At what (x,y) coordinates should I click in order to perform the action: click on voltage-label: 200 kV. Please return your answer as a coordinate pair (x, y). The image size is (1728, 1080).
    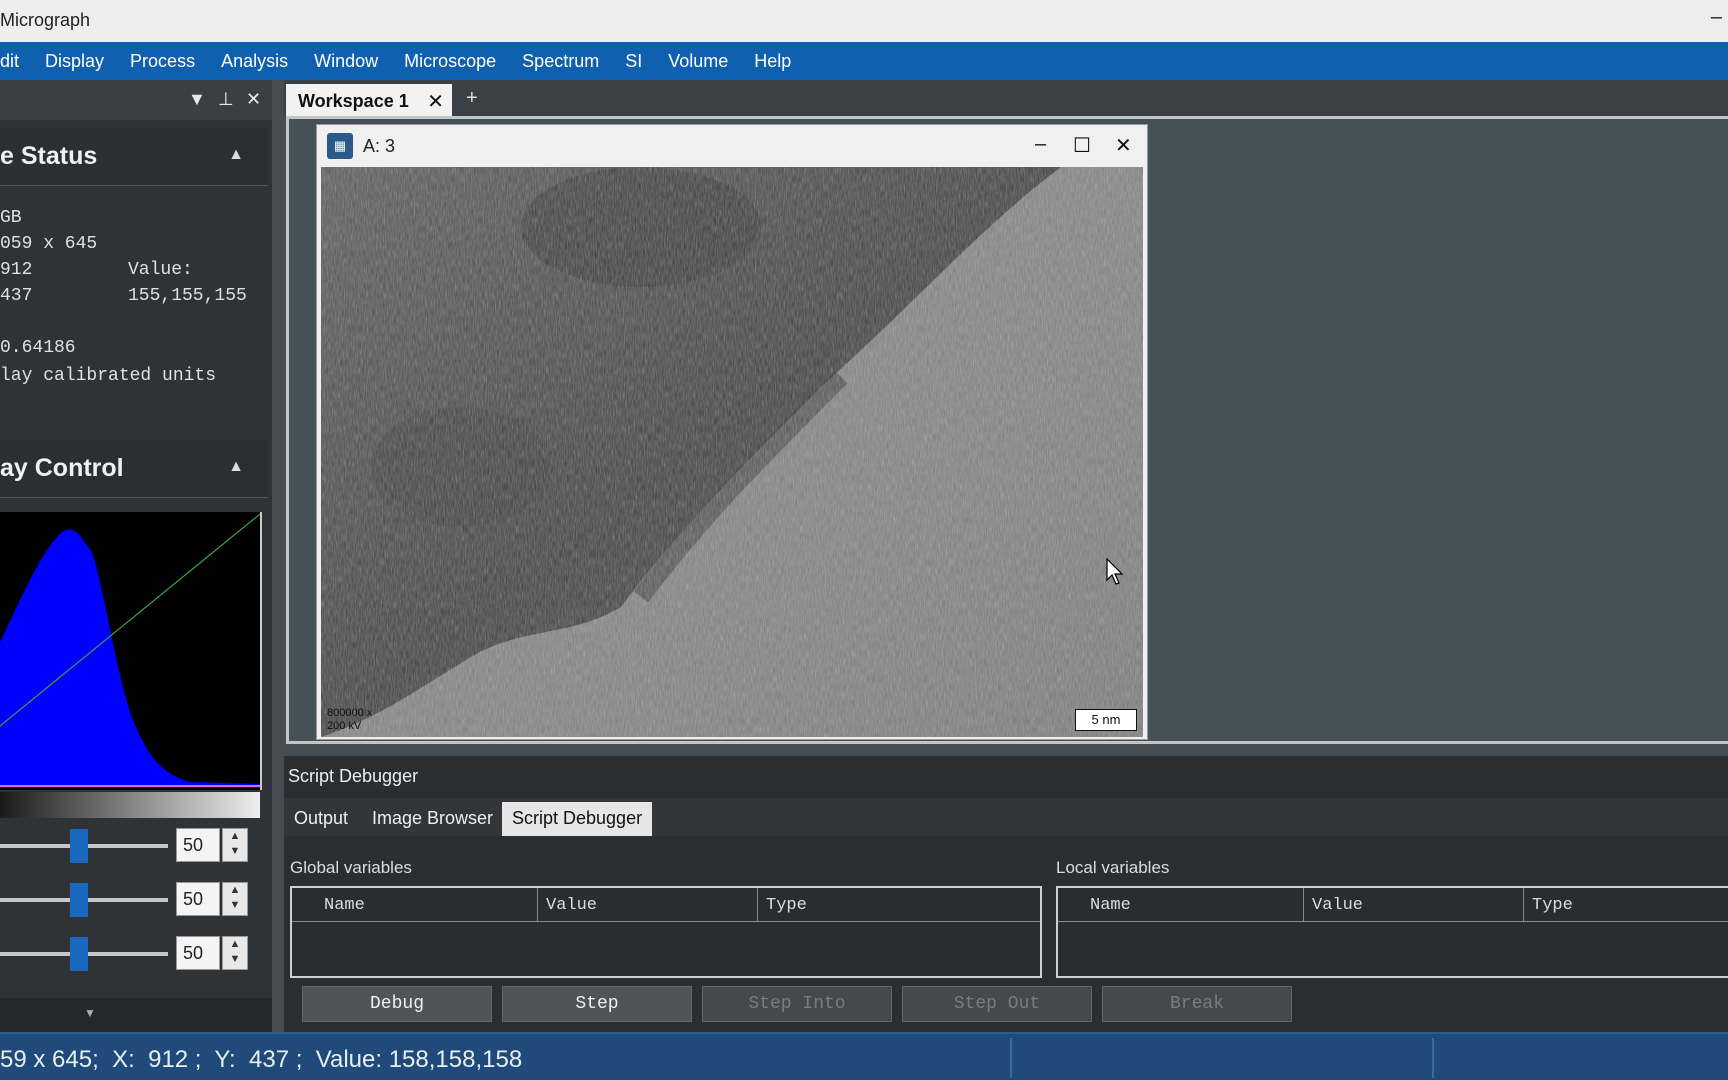
    Looking at the image, I should click on (344, 726).